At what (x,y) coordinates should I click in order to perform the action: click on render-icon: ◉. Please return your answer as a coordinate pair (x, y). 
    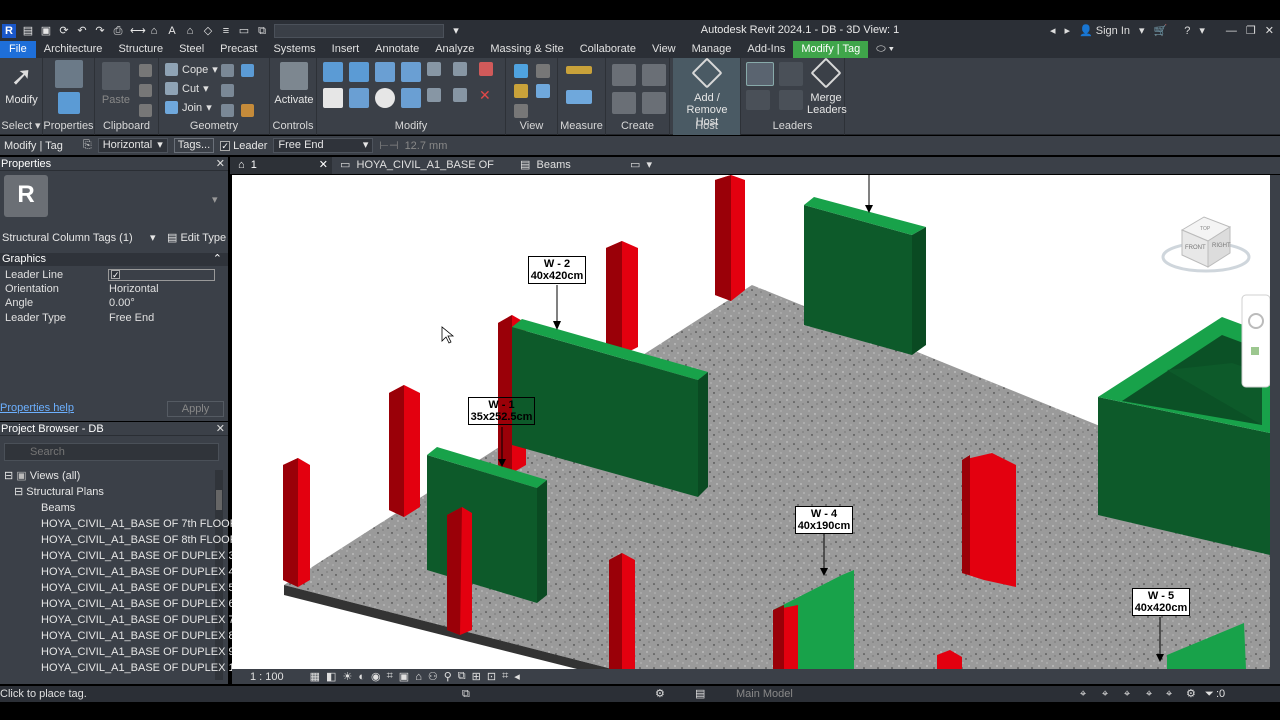
    Looking at the image, I should click on (376, 676).